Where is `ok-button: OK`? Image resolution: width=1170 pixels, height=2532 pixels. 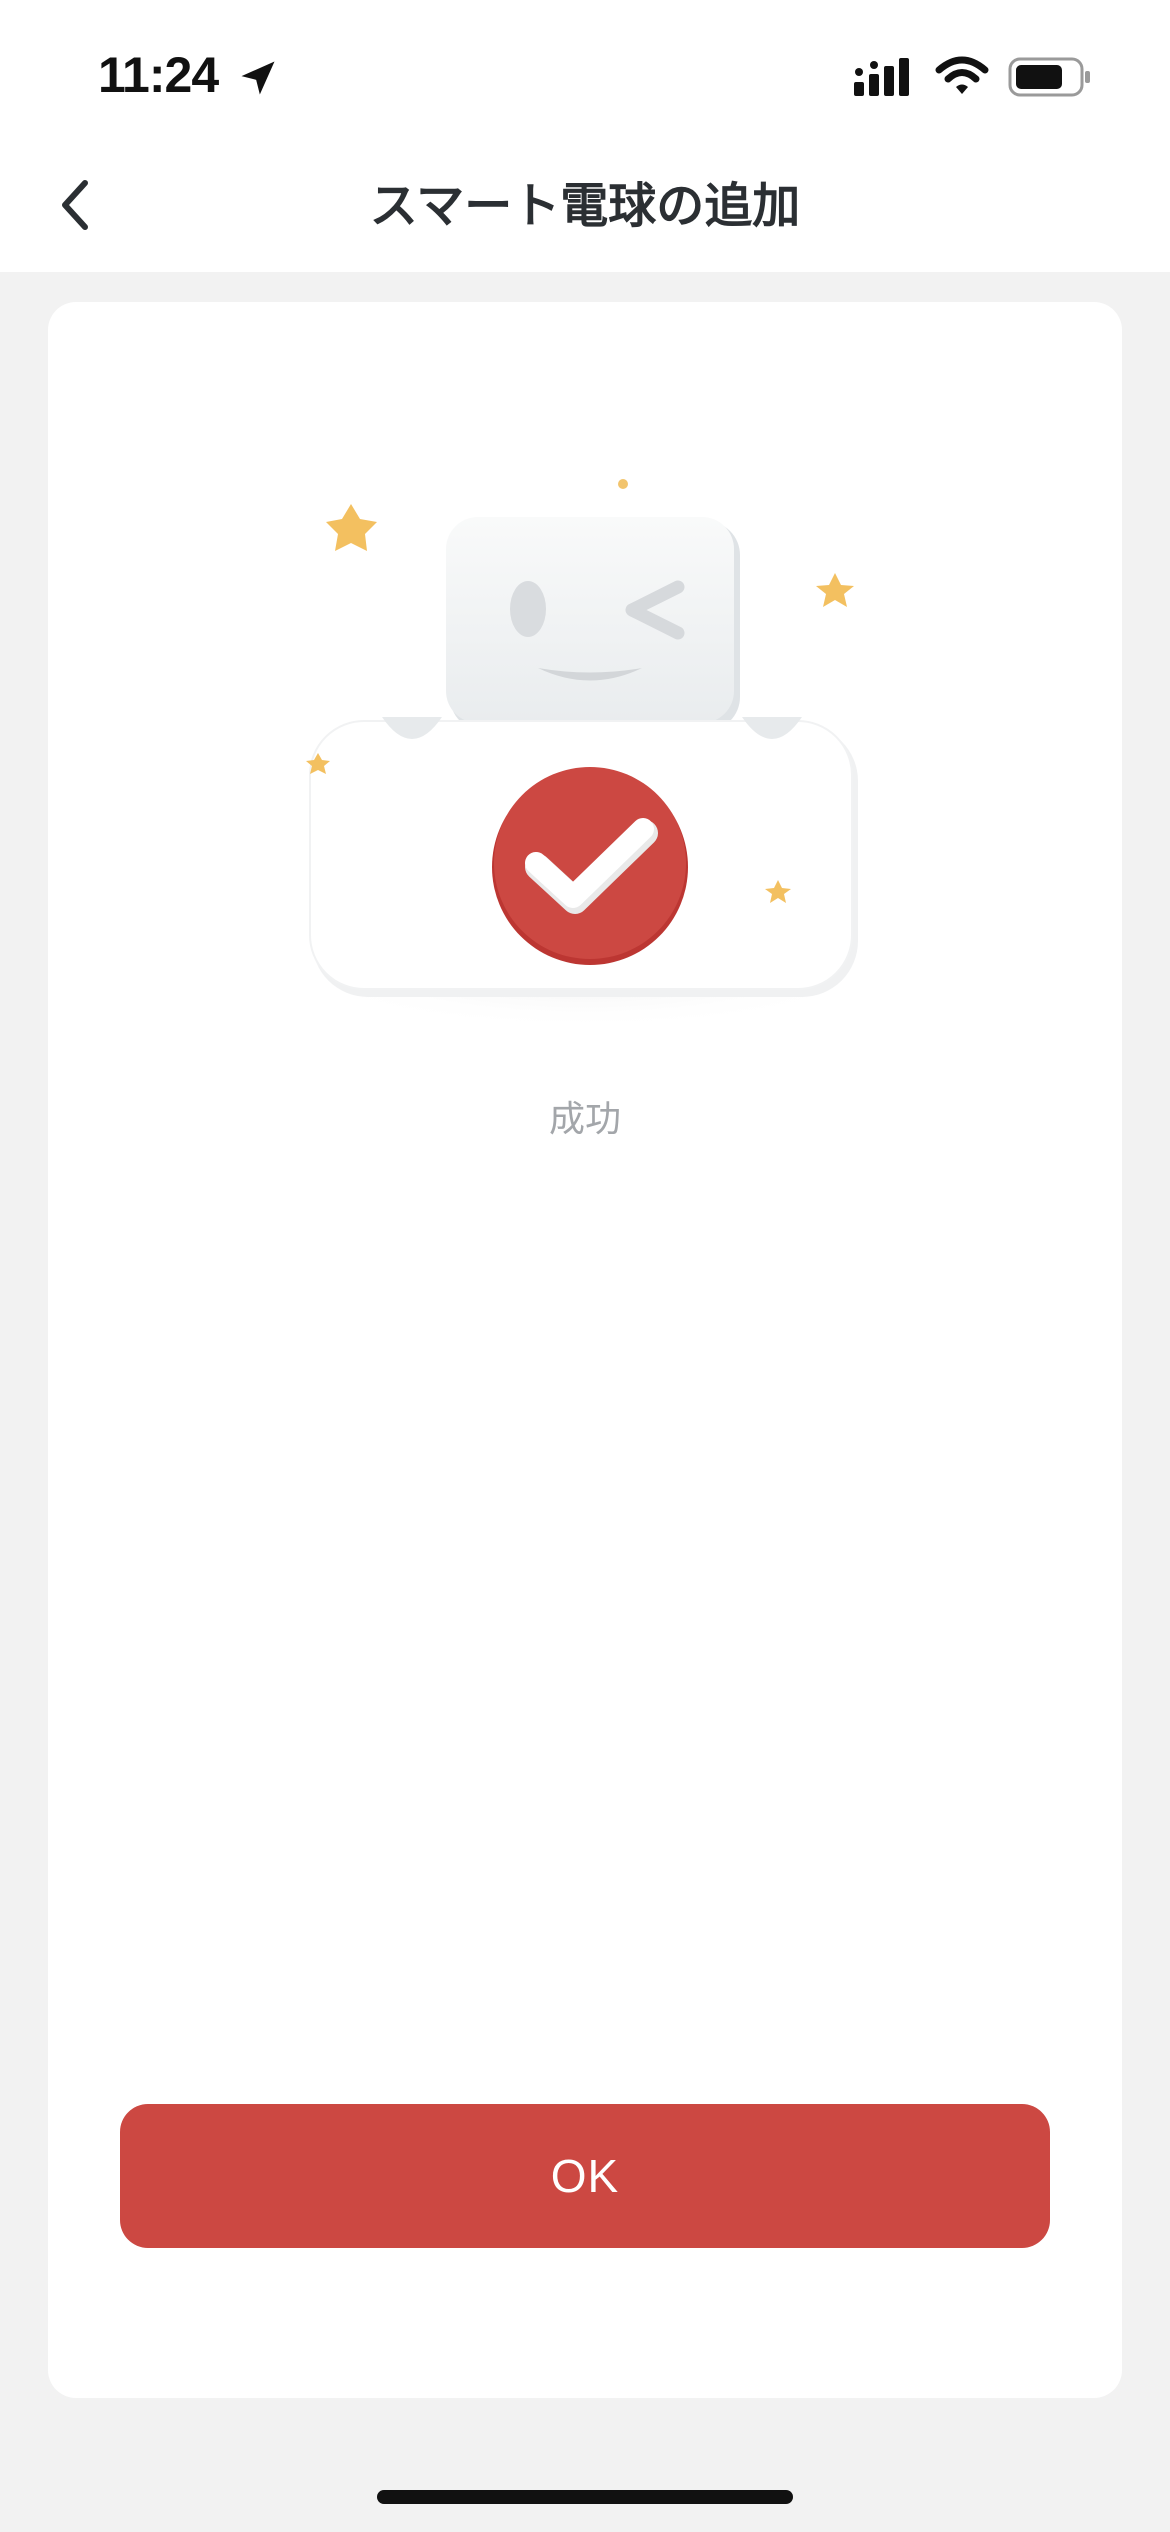 ok-button: OK is located at coordinates (585, 2176).